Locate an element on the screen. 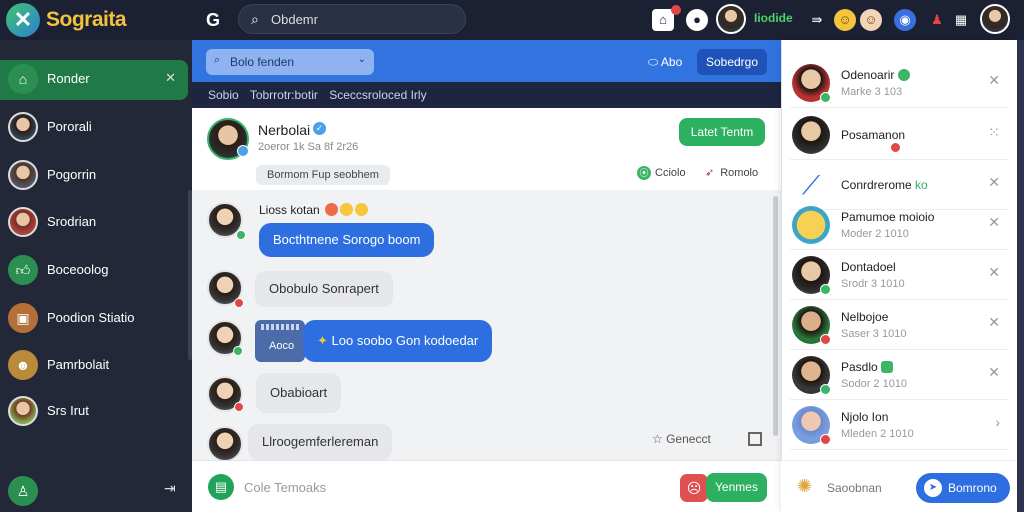 The width and height of the screenshot is (1024, 512). message-bubble: Llroogemferlereman is located at coordinates (320, 442).